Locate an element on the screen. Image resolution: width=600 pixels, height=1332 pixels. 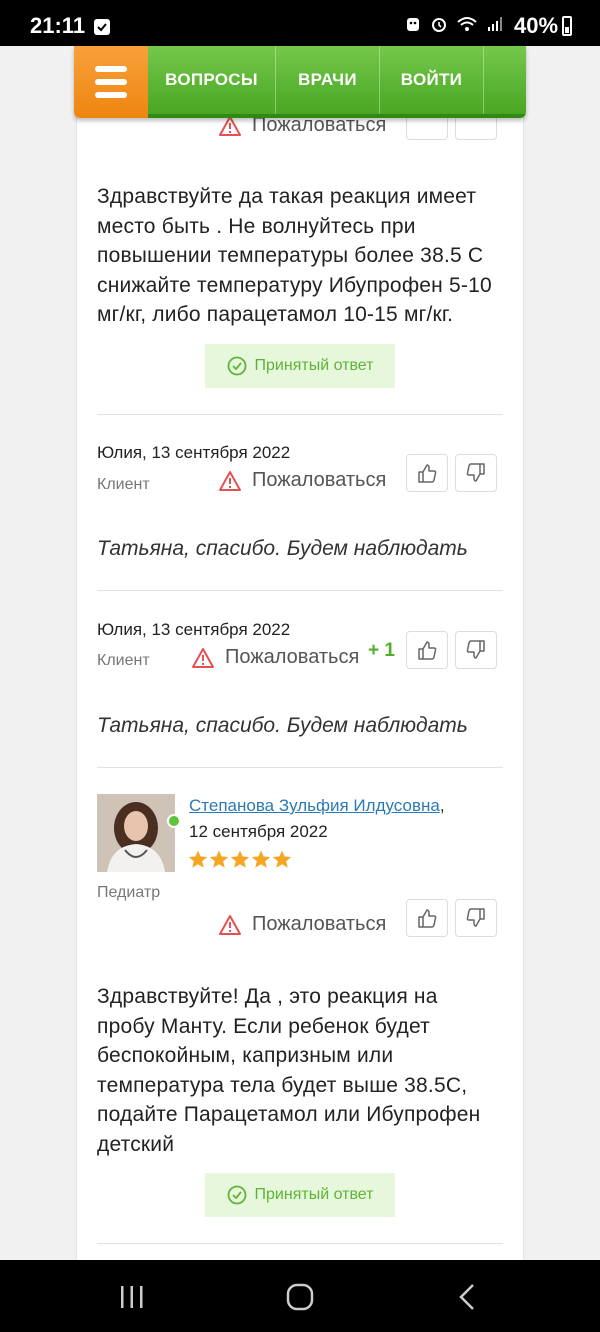
system-navigation-bar is located at coordinates (300, 1296).